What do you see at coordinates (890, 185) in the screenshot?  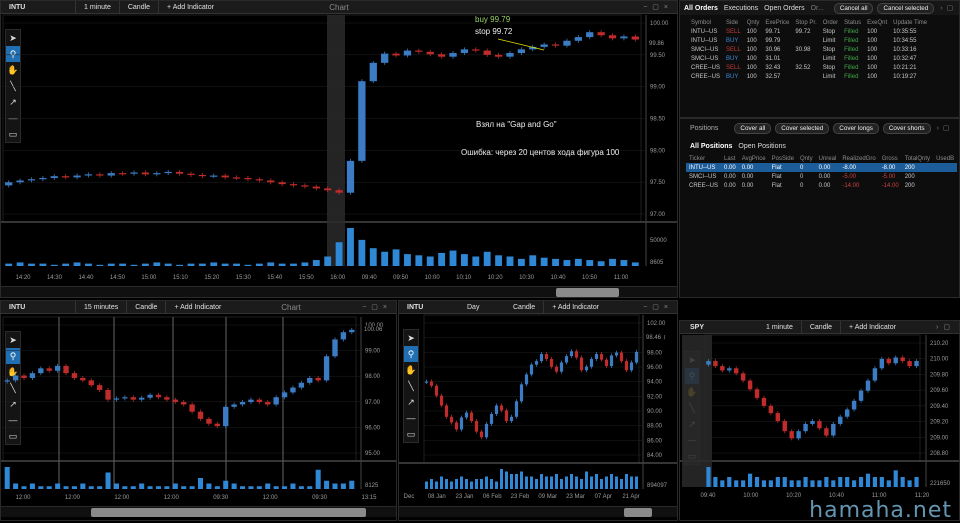 I see `table-cell: -14.00` at bounding box center [890, 185].